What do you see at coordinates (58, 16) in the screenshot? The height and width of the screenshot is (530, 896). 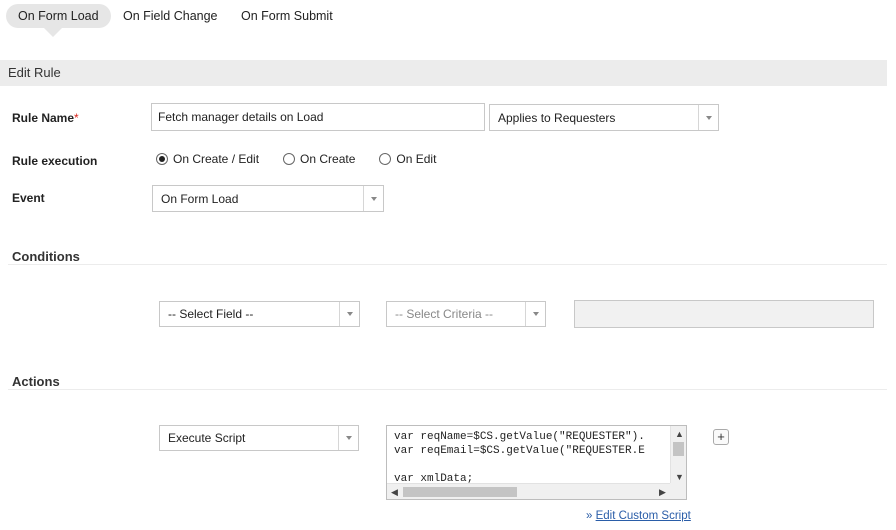 I see `tab-on-form-load: On Form Load` at bounding box center [58, 16].